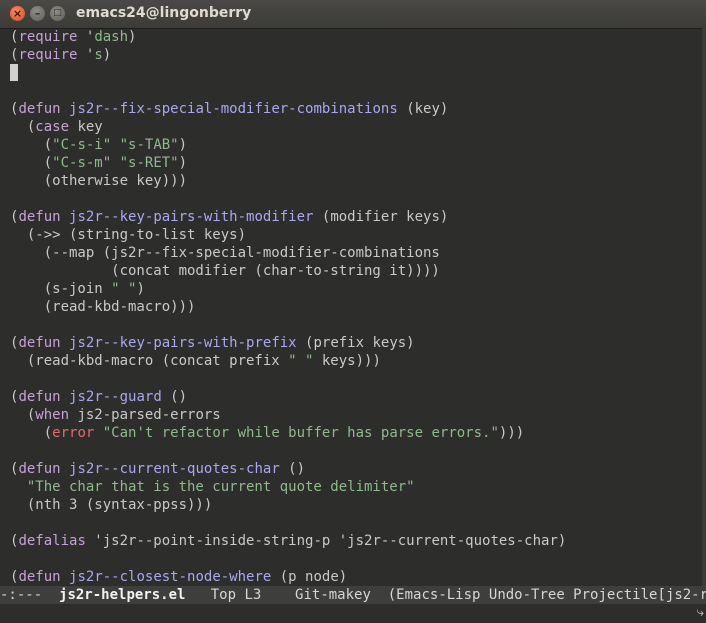  What do you see at coordinates (73, 433) in the screenshot?
I see `code-token: error` at bounding box center [73, 433].